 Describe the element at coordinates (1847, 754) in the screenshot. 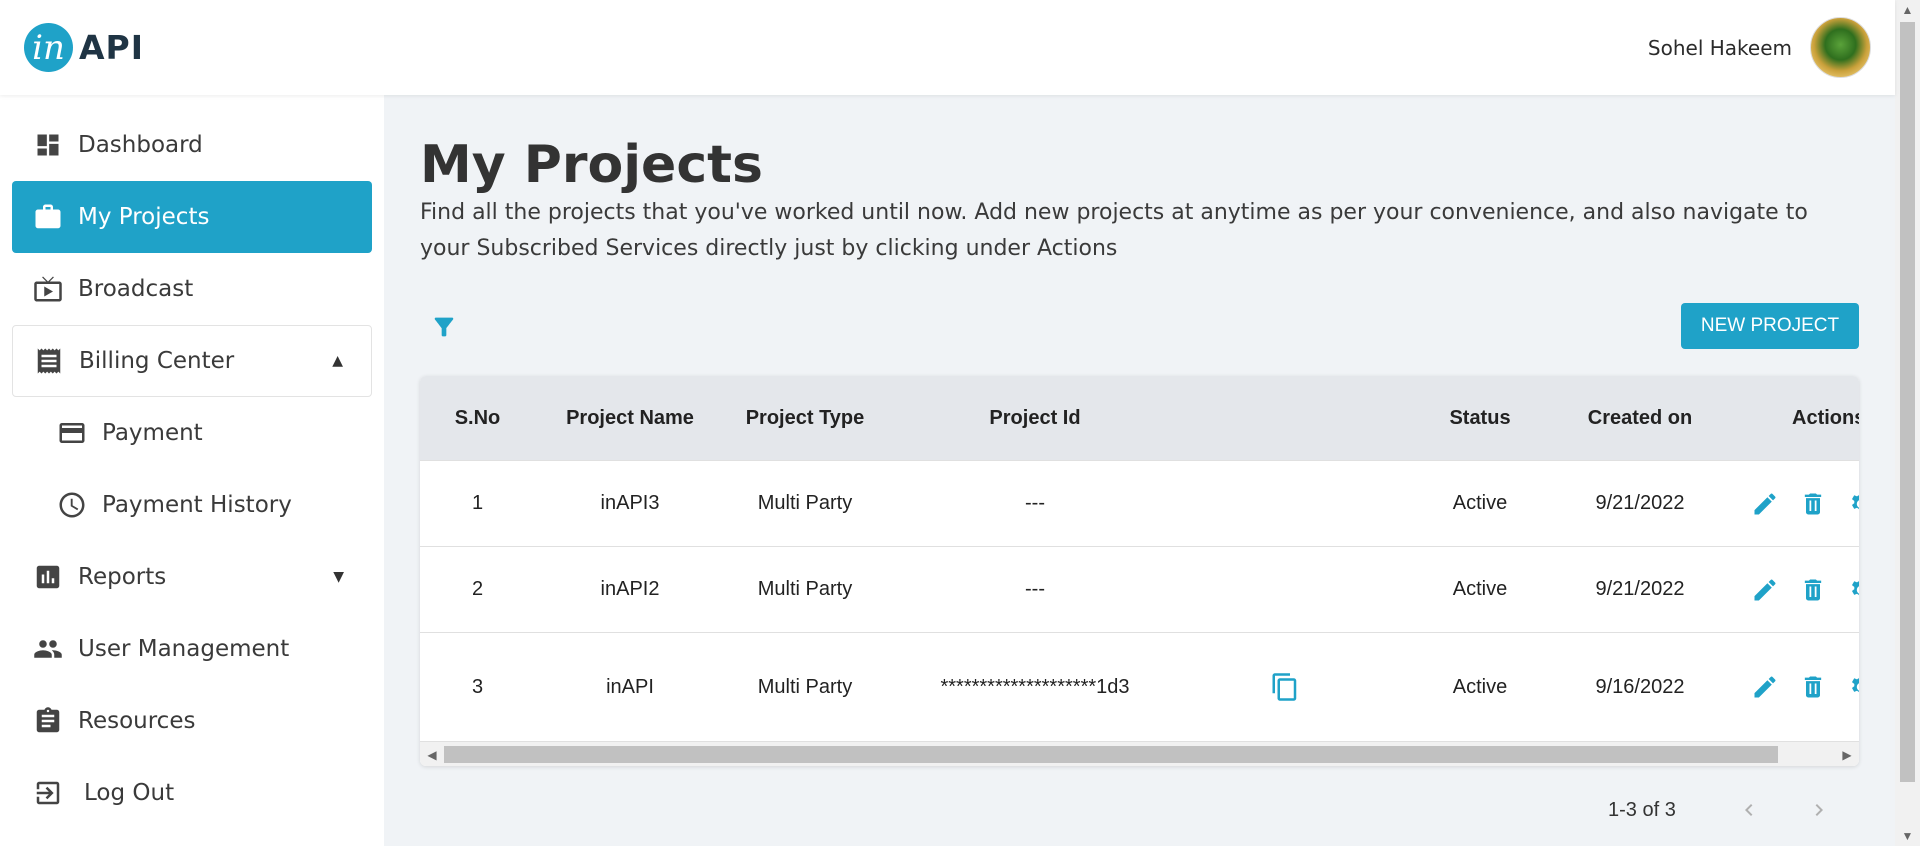

I see `scroll-right-icon: ▶` at that location.